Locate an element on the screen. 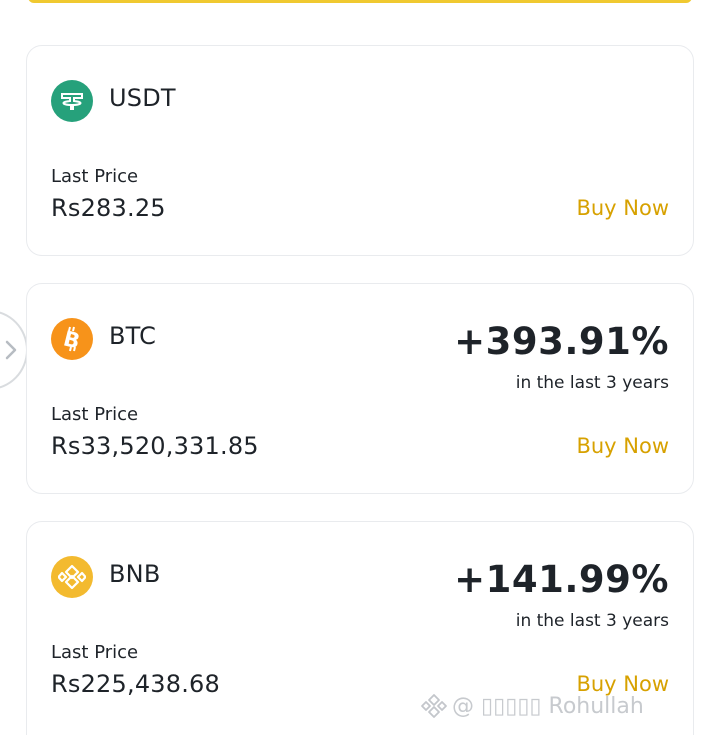 The height and width of the screenshot is (735, 720). top-accent-bar is located at coordinates (360, 1).